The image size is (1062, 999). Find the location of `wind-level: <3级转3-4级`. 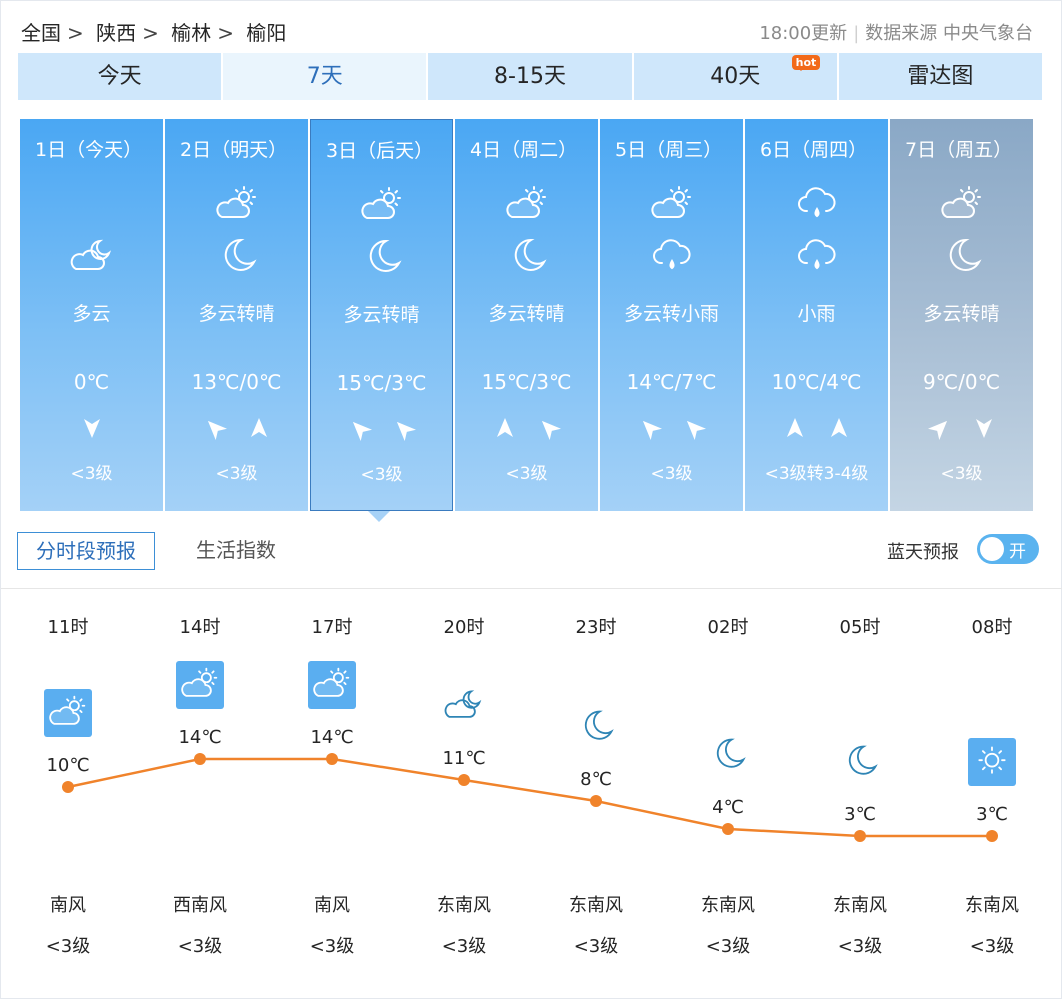

wind-level: <3级转3-4级 is located at coordinates (816, 474).